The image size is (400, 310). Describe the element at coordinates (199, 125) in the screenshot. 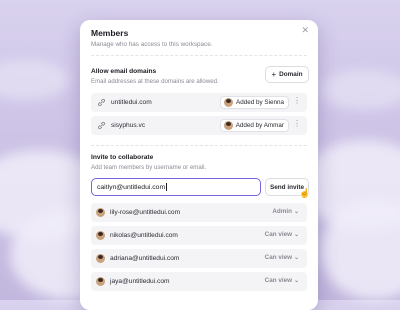

I see `domain-row: sisyphus.vc Added by Ammar ⋮` at that location.